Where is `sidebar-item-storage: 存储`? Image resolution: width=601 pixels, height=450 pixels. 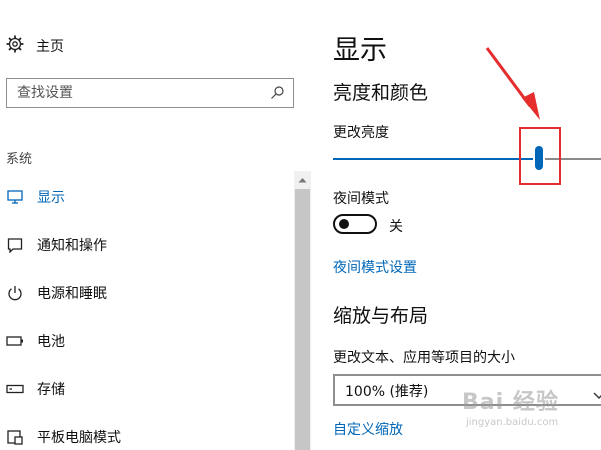
sidebar-item-storage: 存储 is located at coordinates (147, 389).